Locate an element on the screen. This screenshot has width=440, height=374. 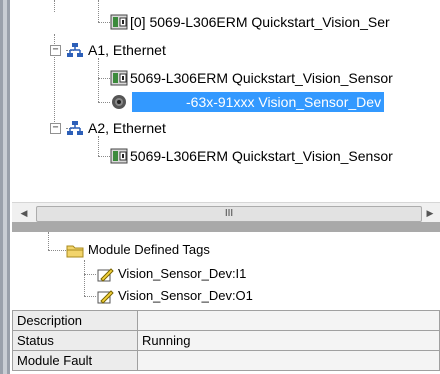
tree-item-label: A2, Ethernet is located at coordinates (127, 128).